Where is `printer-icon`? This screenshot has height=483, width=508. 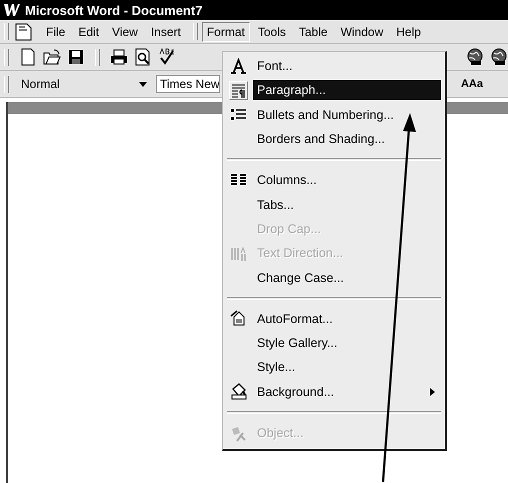
printer-icon is located at coordinates (119, 57).